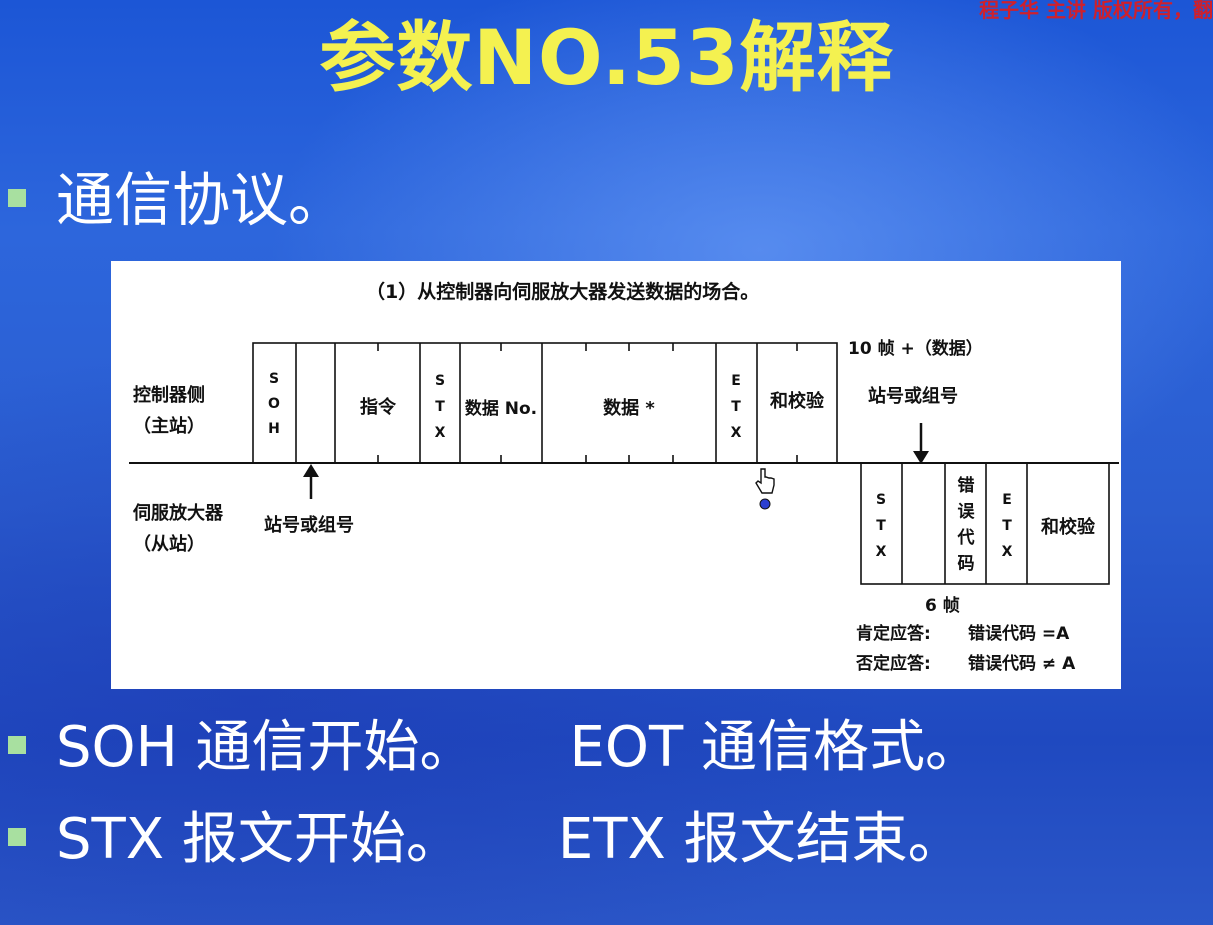 This screenshot has width=1213, height=925. Describe the element at coordinates (169, 426) in the screenshot. I see `controller-role-label: （主站）` at that location.